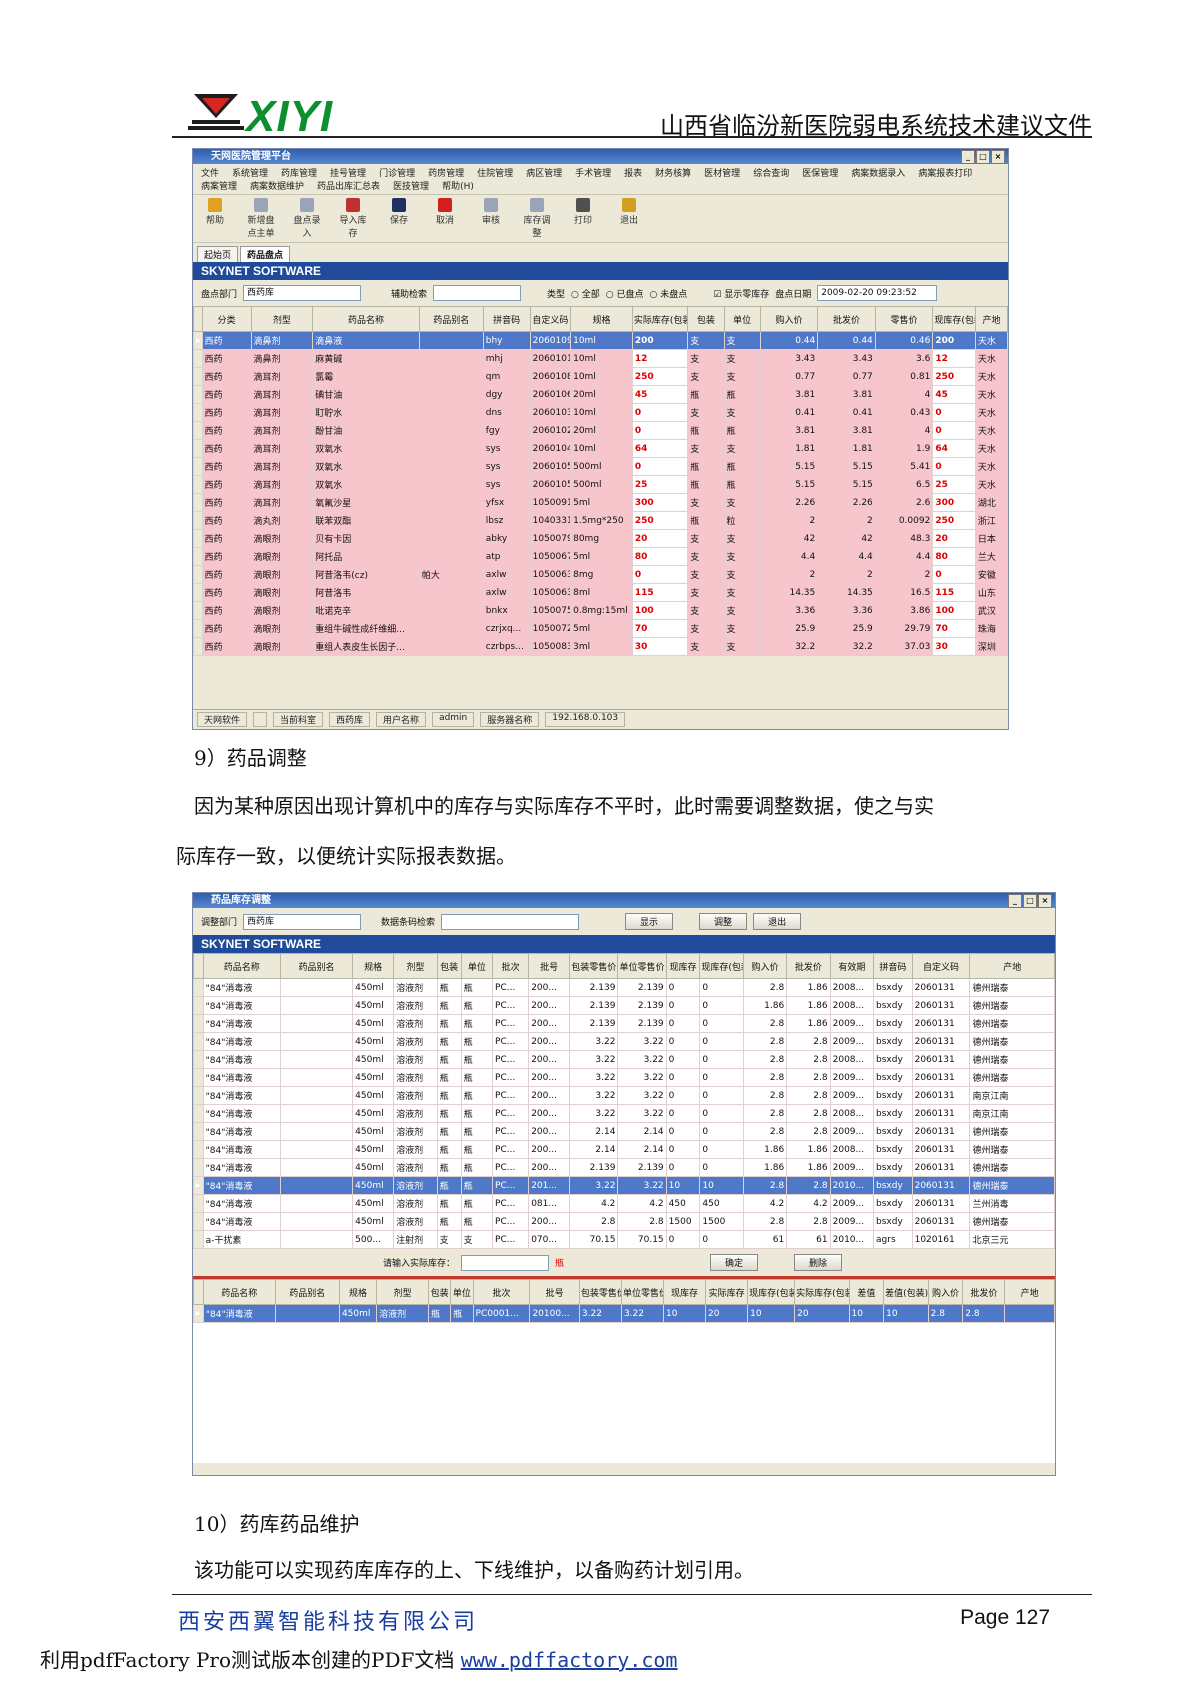 This screenshot has height=1684, width=1190. What do you see at coordinates (777, 921) in the screenshot?
I see `exit-button: 退出` at bounding box center [777, 921].